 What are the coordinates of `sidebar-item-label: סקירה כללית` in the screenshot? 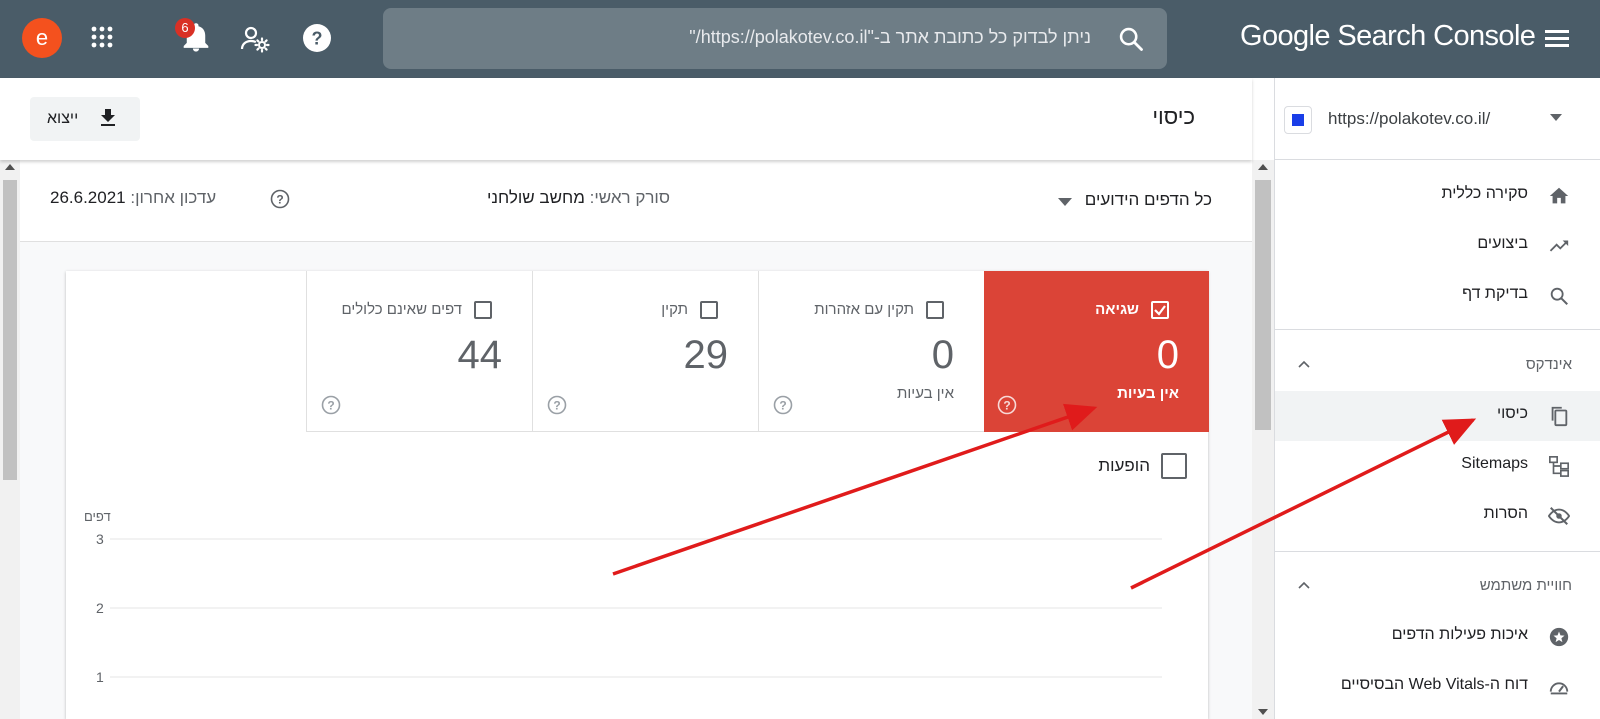 It's located at (1484, 193).